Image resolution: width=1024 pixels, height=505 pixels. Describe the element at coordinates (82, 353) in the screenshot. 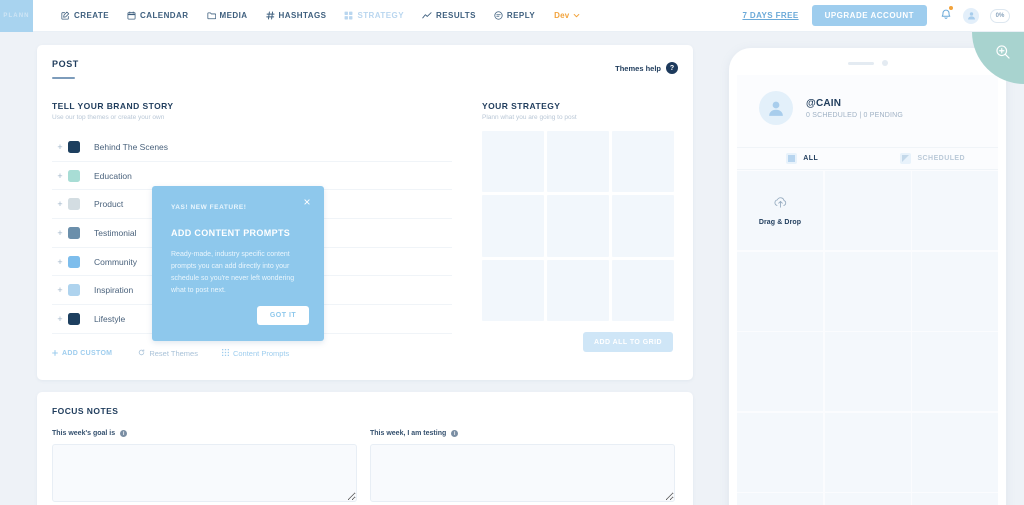

I see `add-custom-button: ADD CUSTOM` at that location.